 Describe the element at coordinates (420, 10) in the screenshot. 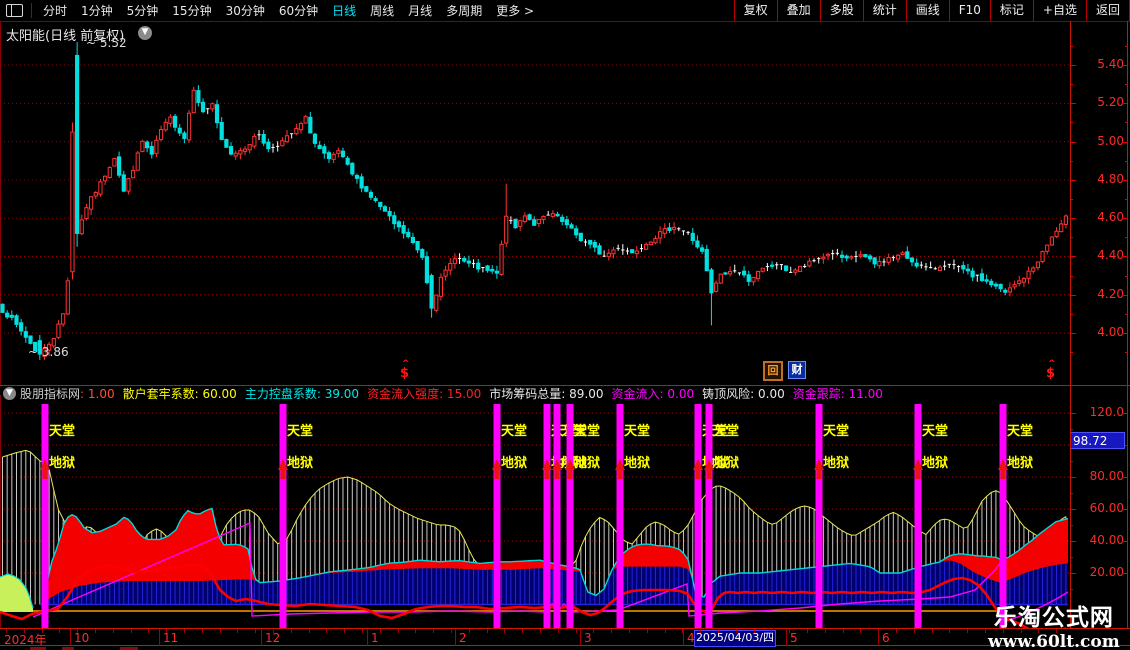

I see `menu-item: 月线` at that location.